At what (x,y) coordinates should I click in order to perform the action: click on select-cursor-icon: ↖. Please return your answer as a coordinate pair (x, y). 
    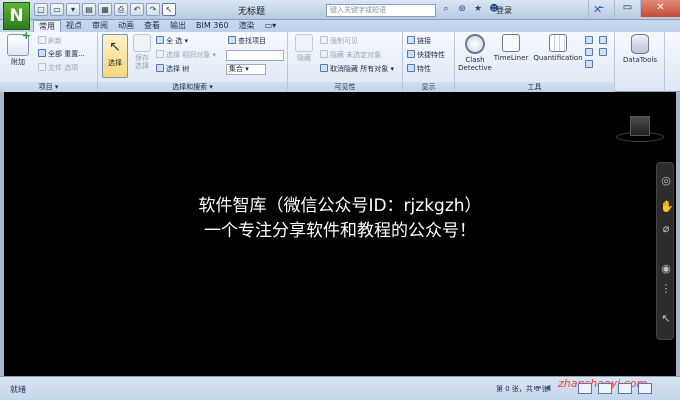
    Looking at the image, I should click on (666, 319).